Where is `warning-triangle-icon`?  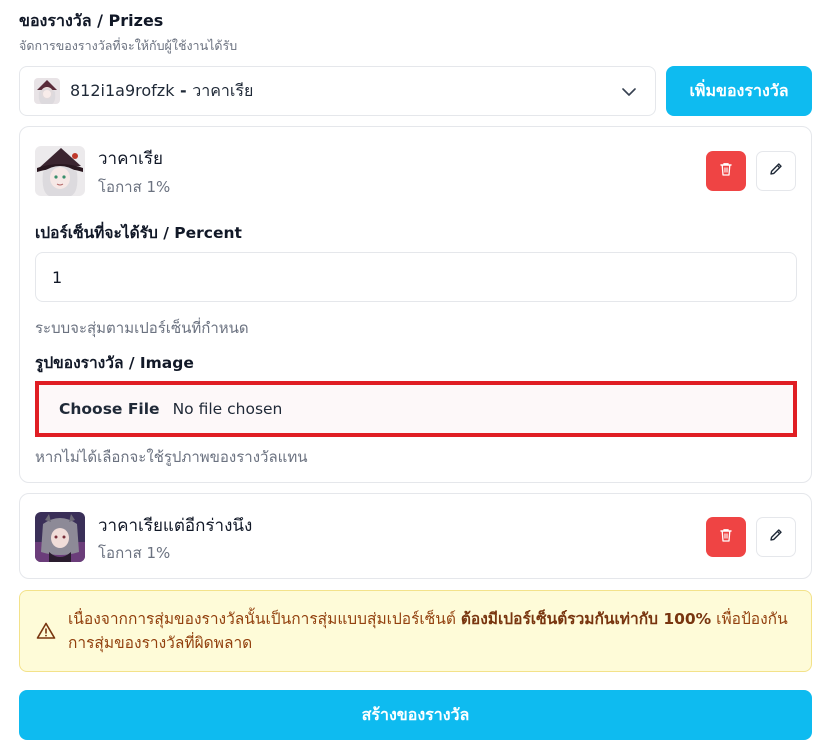
warning-triangle-icon is located at coordinates (46, 633).